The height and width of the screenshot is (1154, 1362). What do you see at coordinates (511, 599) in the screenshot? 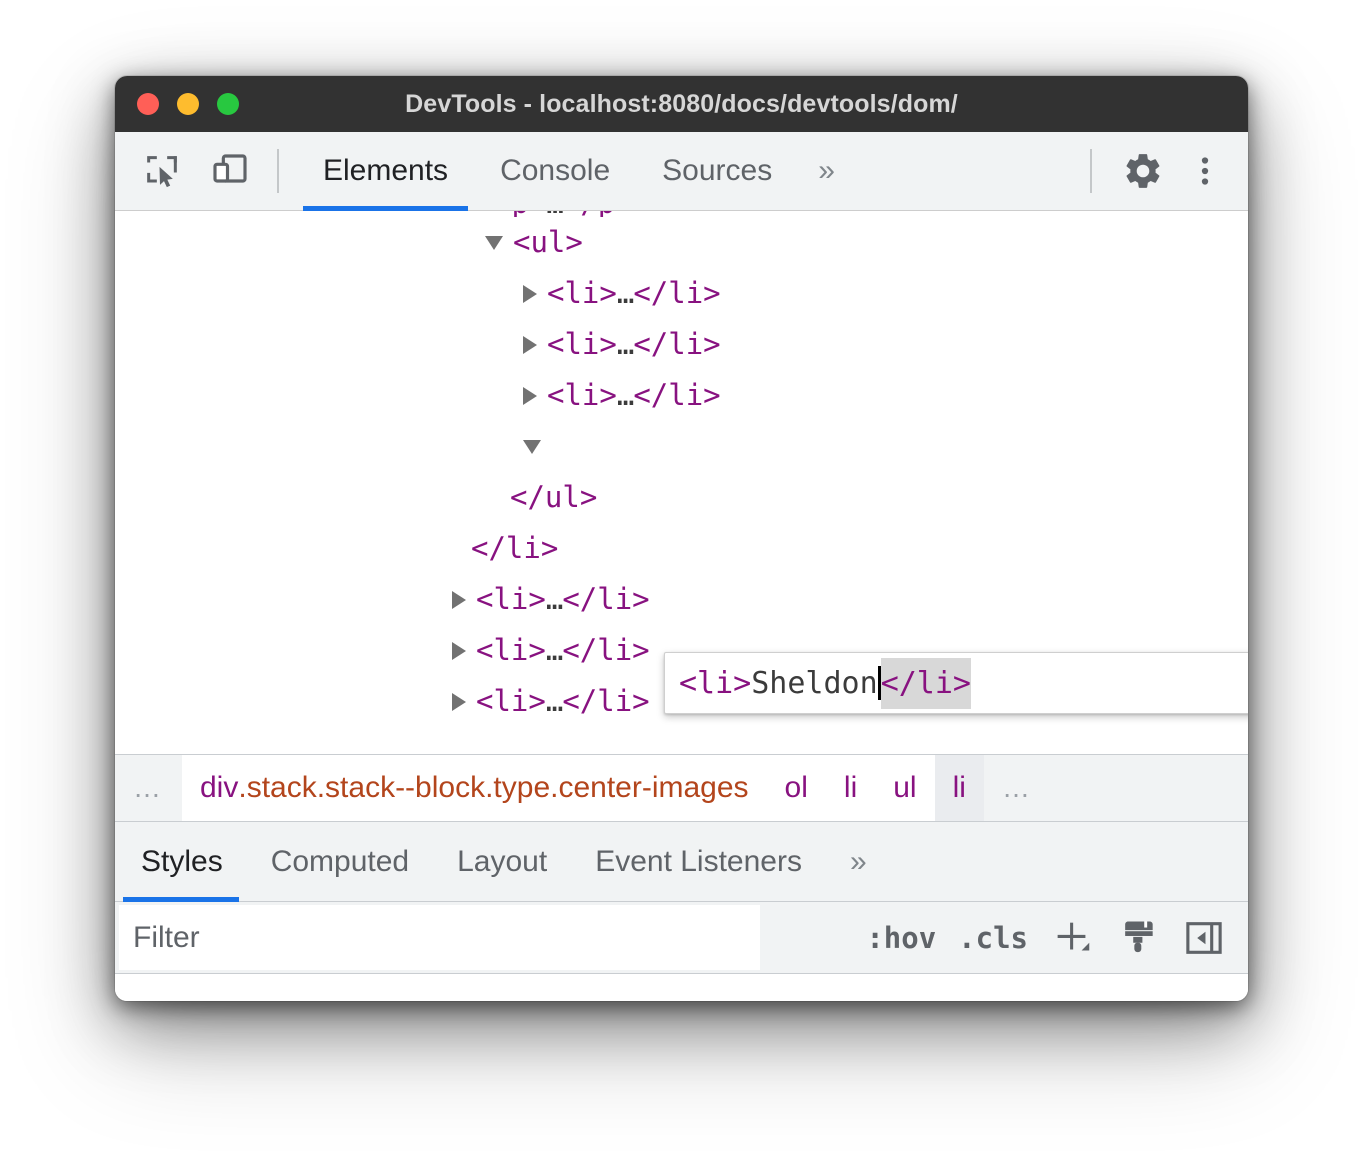
I see `dom-node-li-4-open: <li>` at bounding box center [511, 599].